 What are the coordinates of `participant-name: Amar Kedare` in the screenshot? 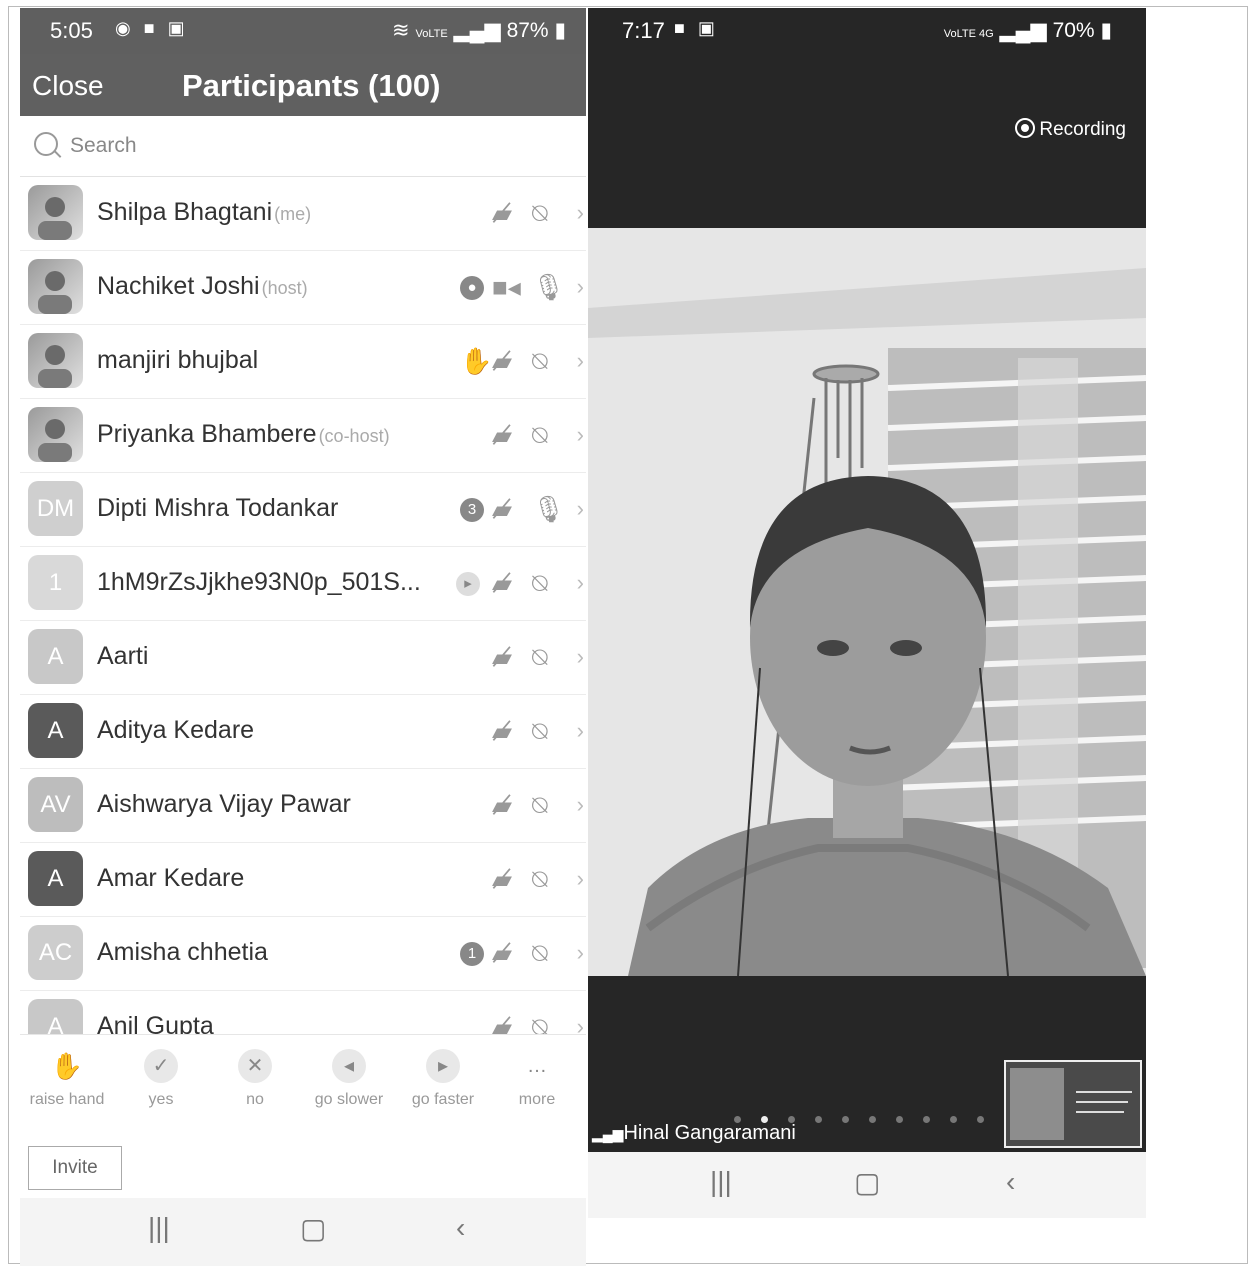 It's located at (171, 878).